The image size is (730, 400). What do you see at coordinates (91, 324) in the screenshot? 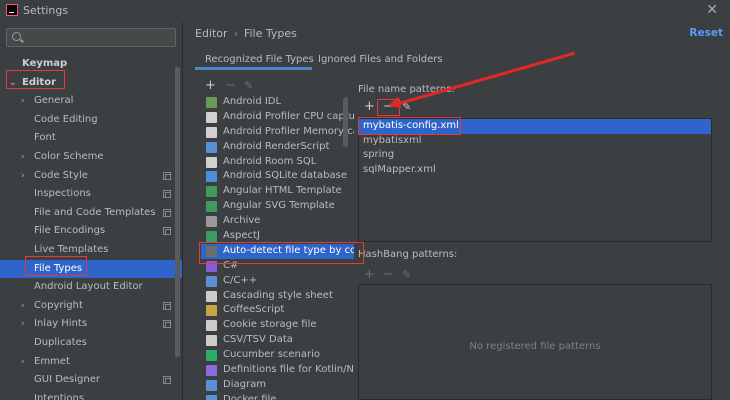
I see `sidebar-item-inlay-hints: › Inlay Hints` at bounding box center [91, 324].